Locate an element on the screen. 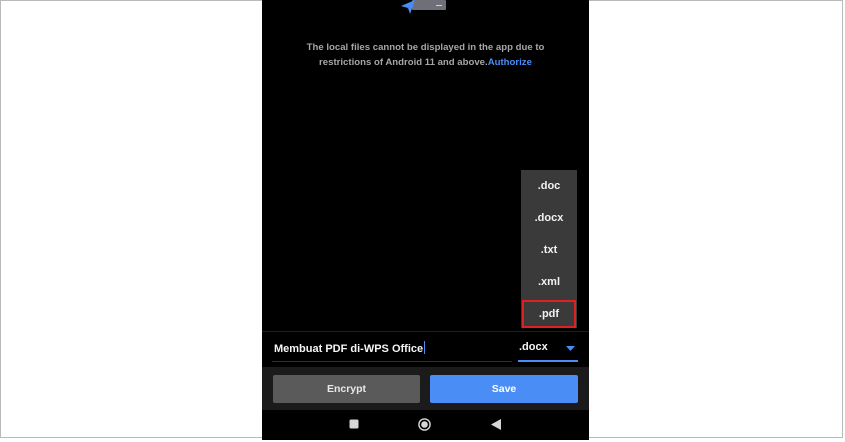 This screenshot has width=845, height=442. save-button: Save is located at coordinates (504, 389).